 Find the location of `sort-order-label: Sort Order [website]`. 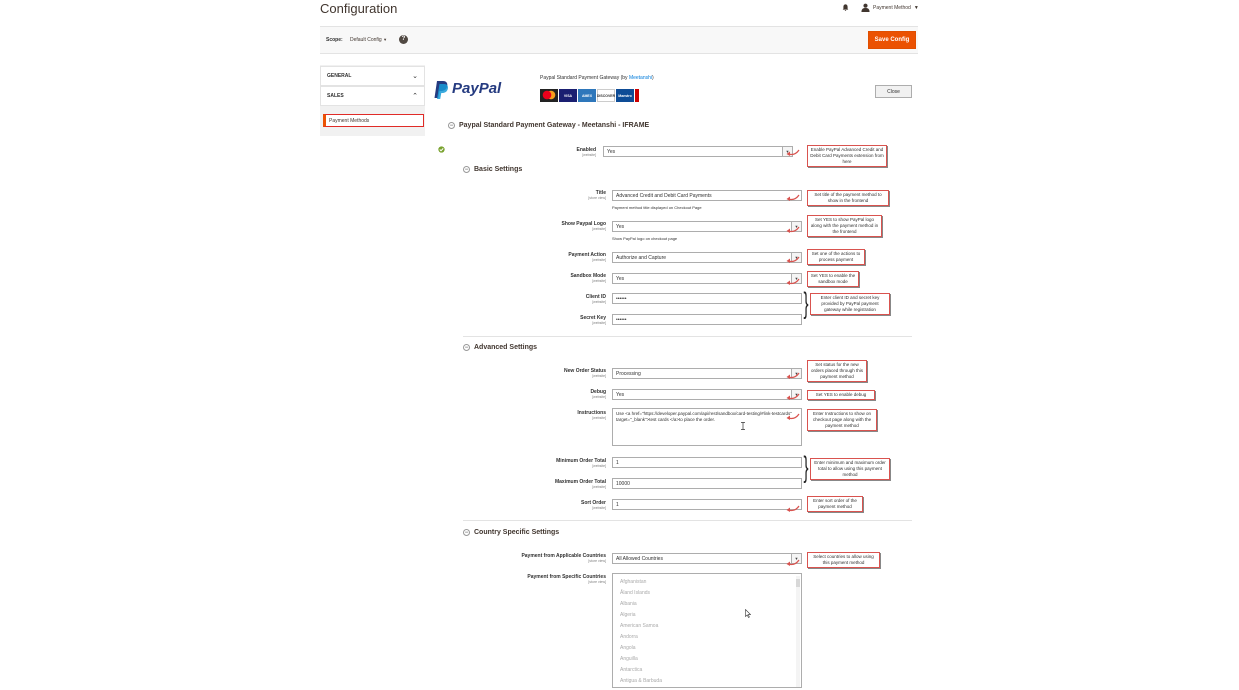

sort-order-label: Sort Order [website] is located at coordinates (521, 505).